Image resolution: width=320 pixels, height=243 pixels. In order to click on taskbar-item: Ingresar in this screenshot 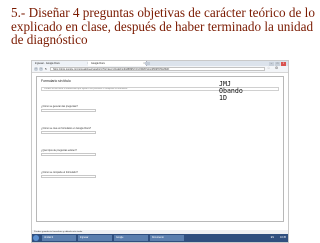, I will do `click(95, 238)`.